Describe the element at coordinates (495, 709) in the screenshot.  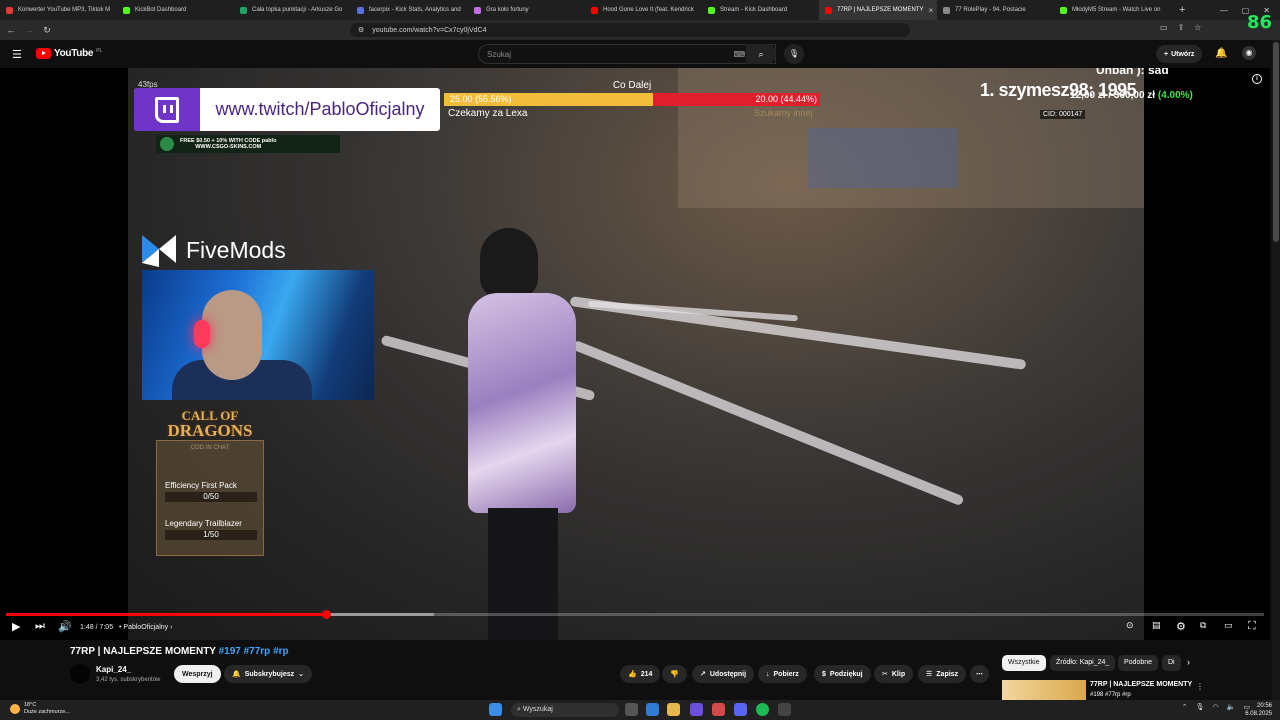
I see `windows-start-icon` at that location.